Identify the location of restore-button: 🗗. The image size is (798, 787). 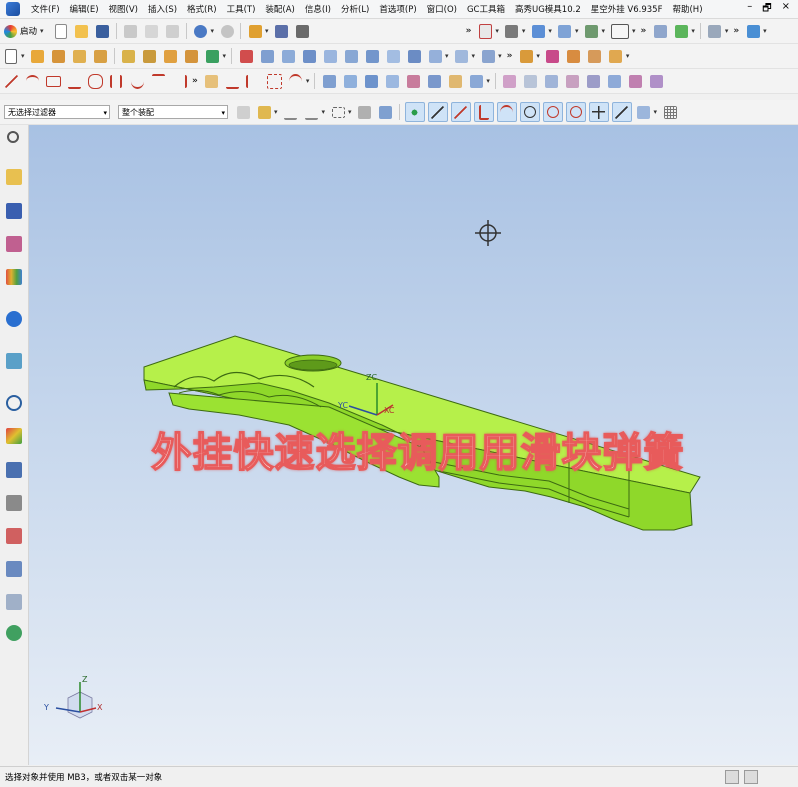
(766, 9).